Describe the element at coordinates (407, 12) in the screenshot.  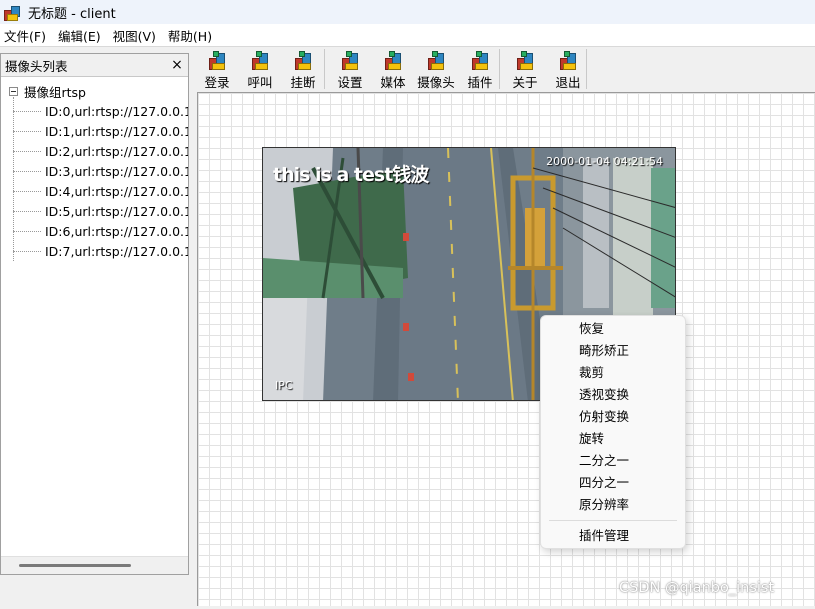
I see `title-bar: 无标题 - client` at that location.